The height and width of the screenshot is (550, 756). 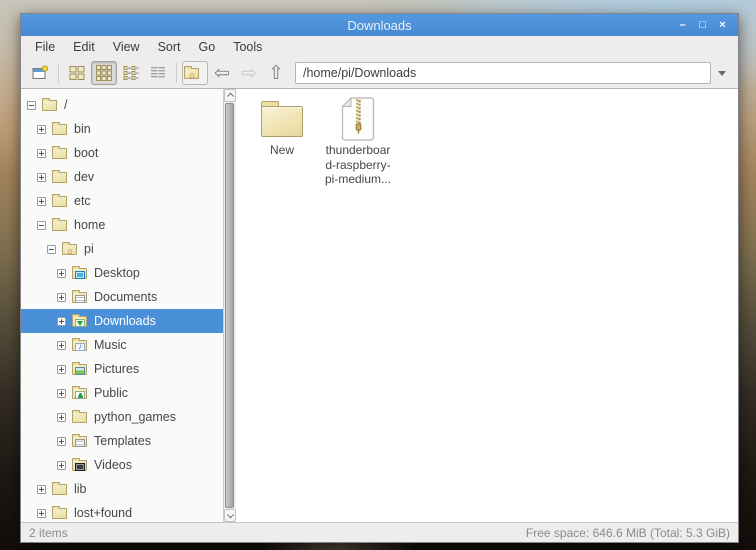 What do you see at coordinates (122, 465) in the screenshot?
I see `tree-item-videos: Videos` at bounding box center [122, 465].